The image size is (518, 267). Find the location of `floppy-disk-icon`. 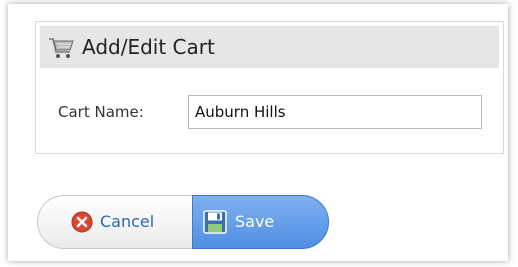

floppy-disk-icon is located at coordinates (215, 222).